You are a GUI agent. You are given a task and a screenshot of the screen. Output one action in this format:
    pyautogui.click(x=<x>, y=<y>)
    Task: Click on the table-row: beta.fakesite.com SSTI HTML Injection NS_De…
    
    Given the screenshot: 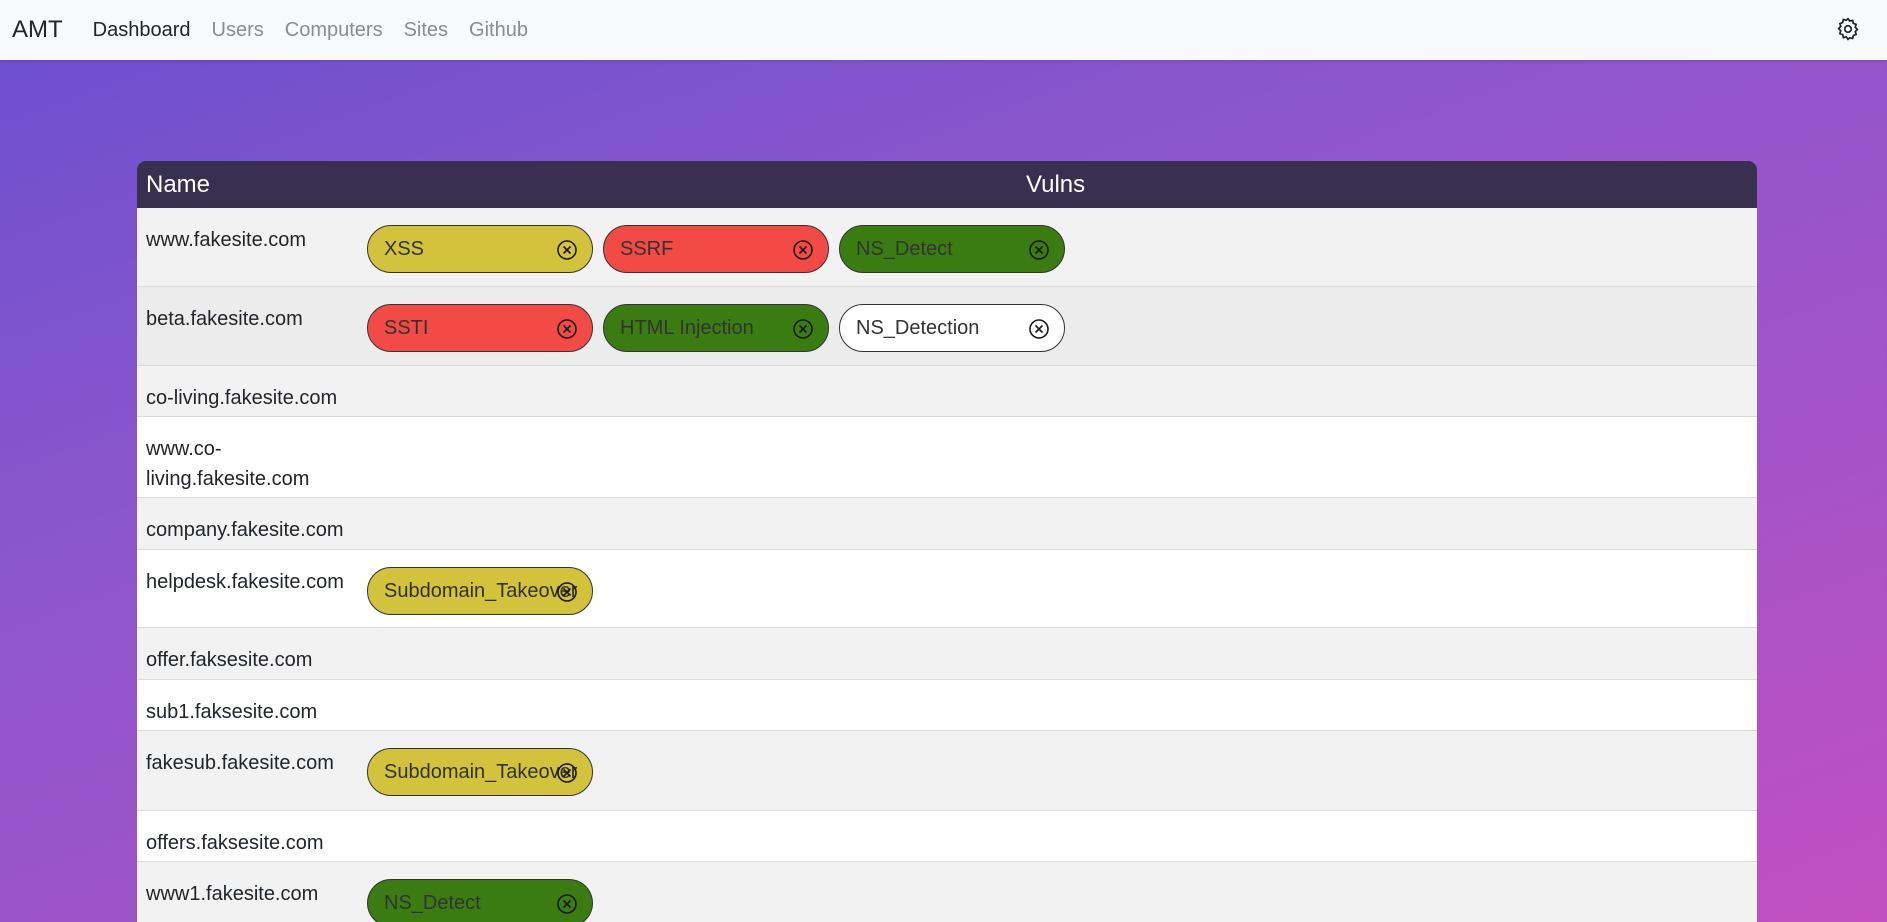 What is the action you would take?
    pyautogui.click(x=947, y=326)
    